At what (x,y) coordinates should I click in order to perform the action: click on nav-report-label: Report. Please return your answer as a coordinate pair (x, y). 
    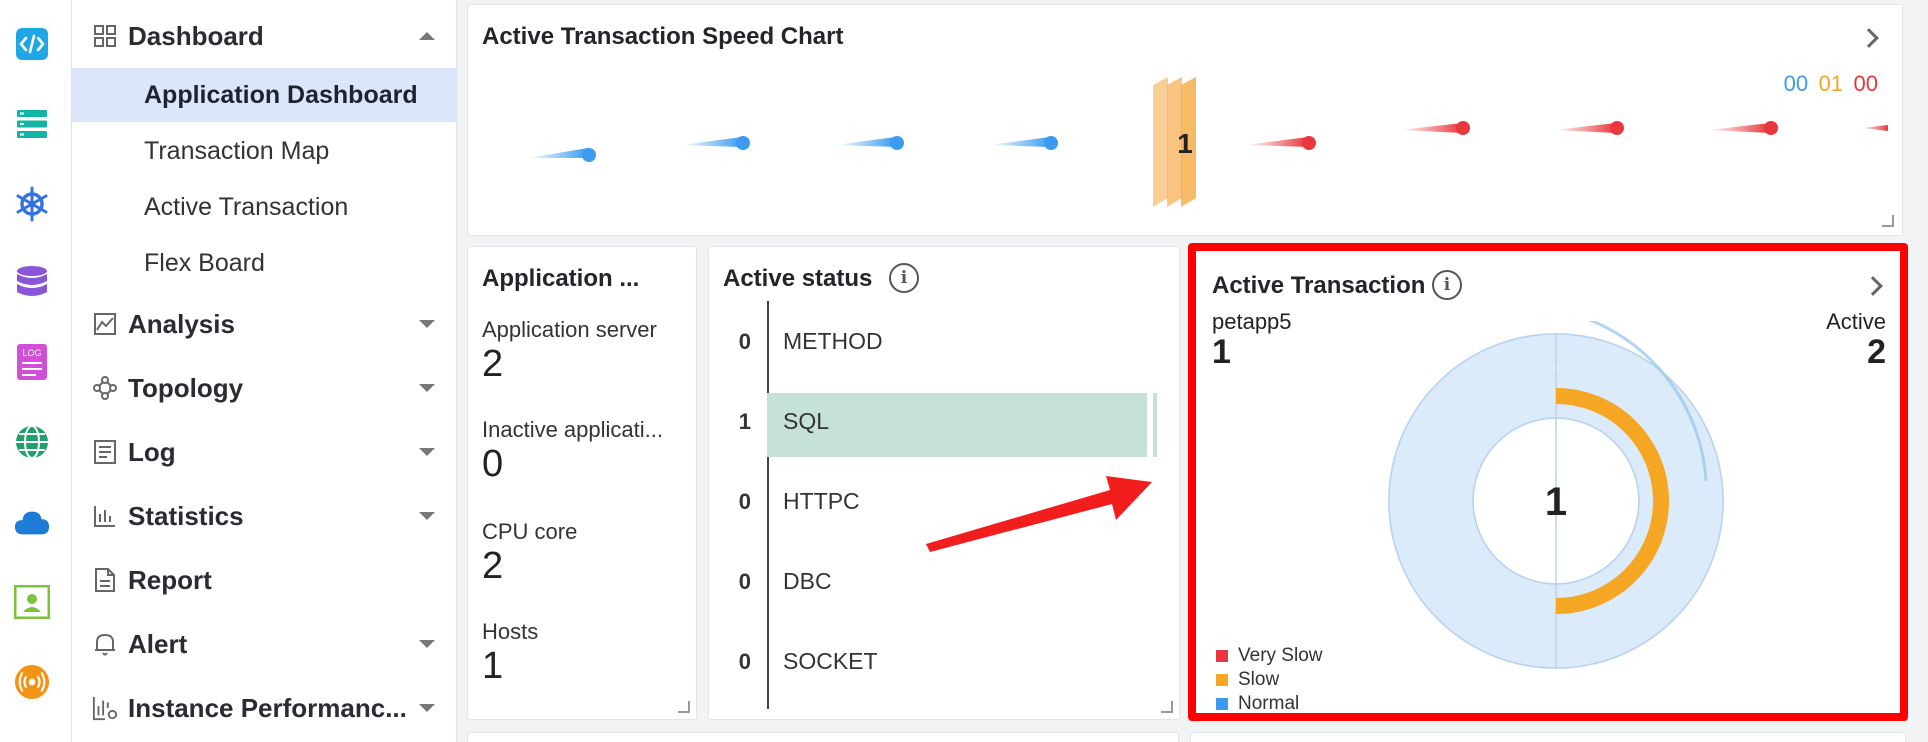
    Looking at the image, I should click on (170, 579).